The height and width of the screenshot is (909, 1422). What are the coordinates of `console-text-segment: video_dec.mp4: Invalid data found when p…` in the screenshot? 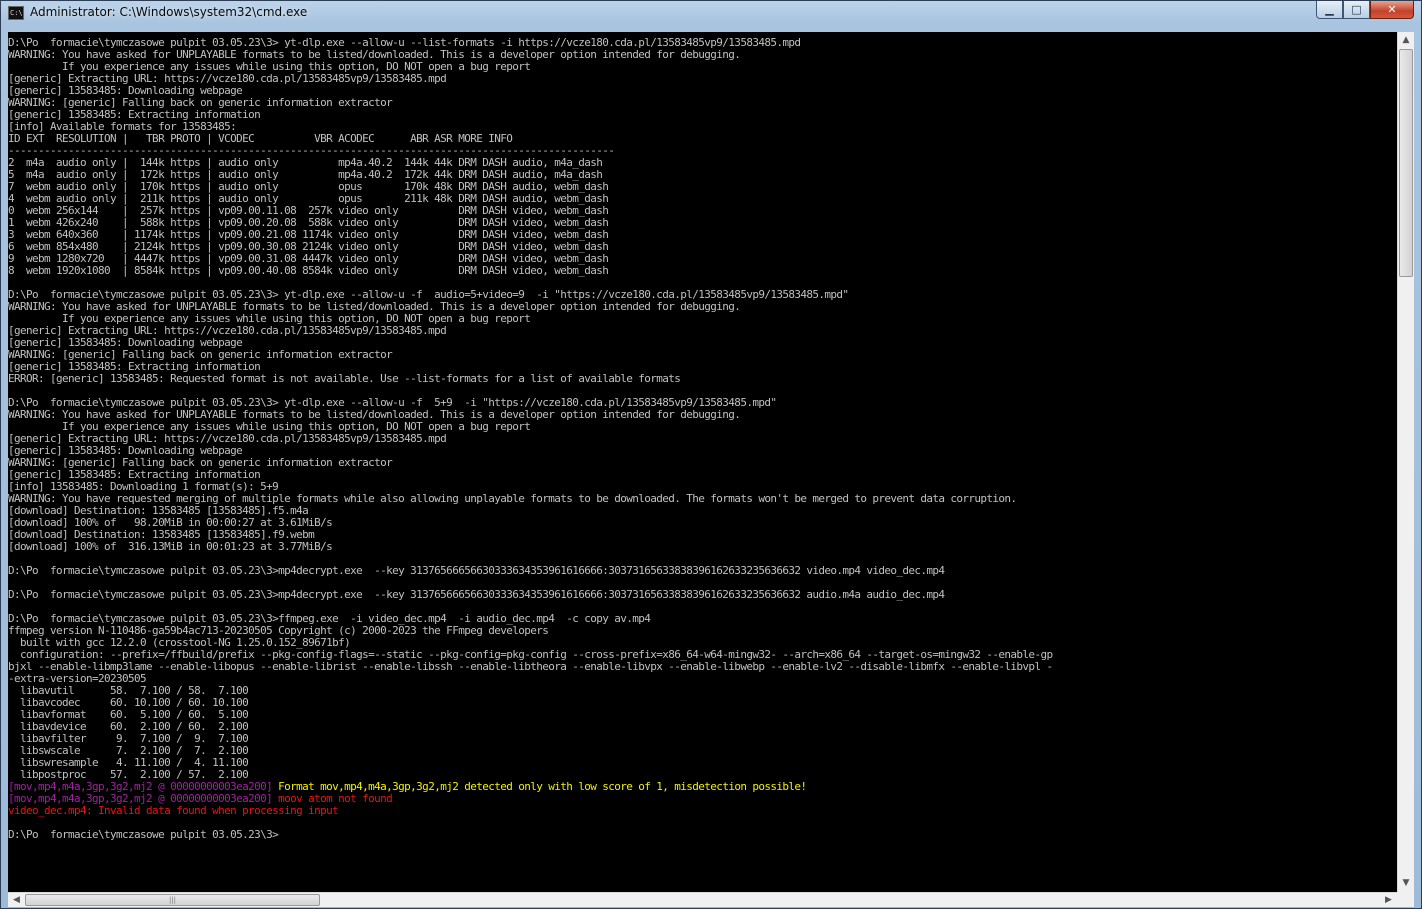 It's located at (173, 810).